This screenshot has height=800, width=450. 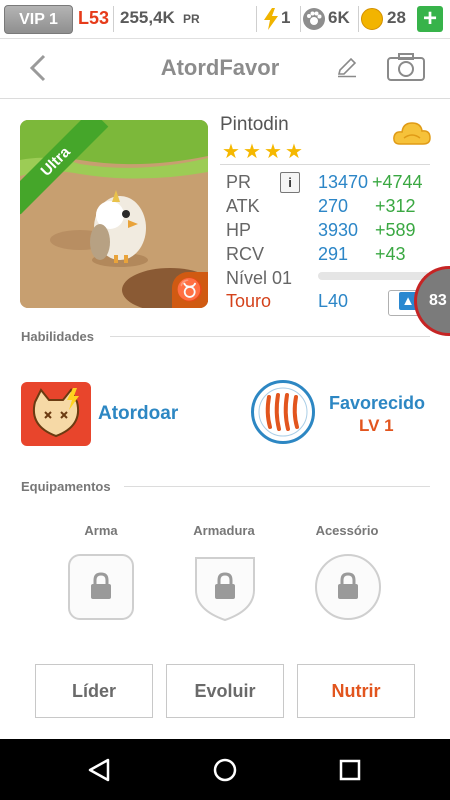 What do you see at coordinates (376, 425) in the screenshot?
I see `passive-skill-level: LV 1` at bounding box center [376, 425].